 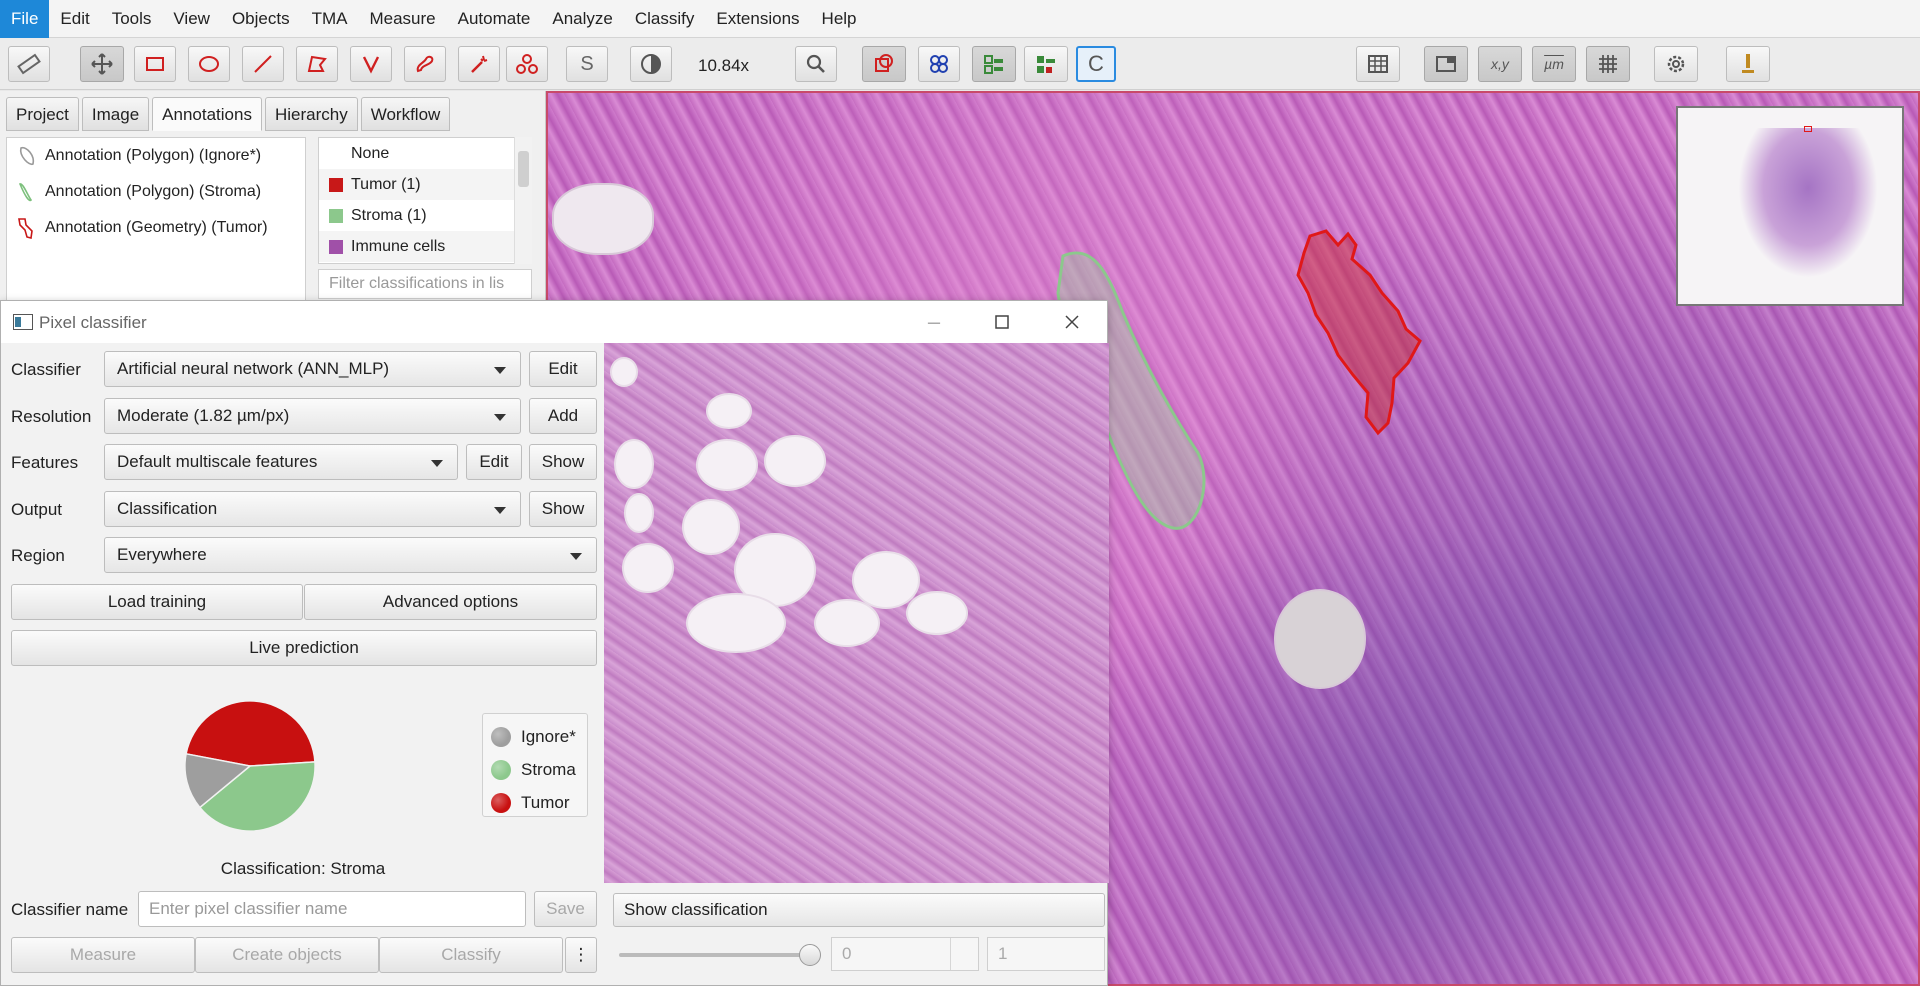 I want to click on show-location-button: x,y, so click(x=1500, y=64).